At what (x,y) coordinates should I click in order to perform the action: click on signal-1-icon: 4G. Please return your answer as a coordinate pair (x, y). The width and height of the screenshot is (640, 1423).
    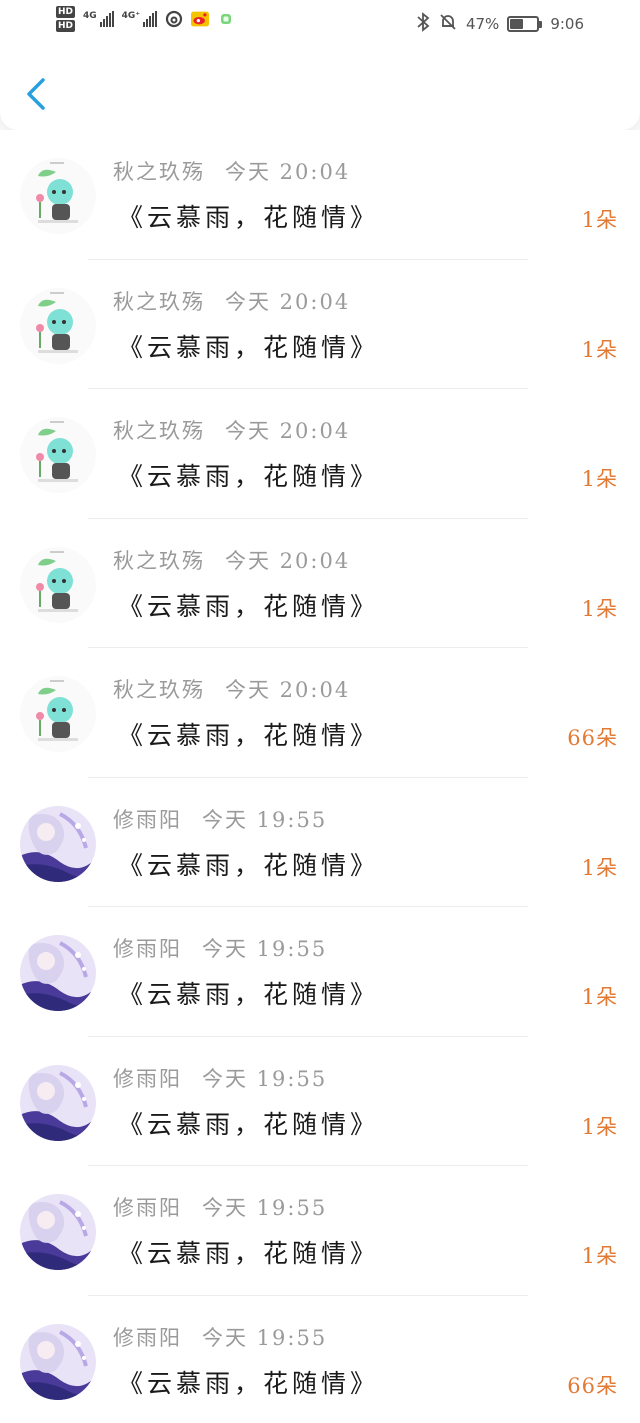
    Looking at the image, I should click on (98, 19).